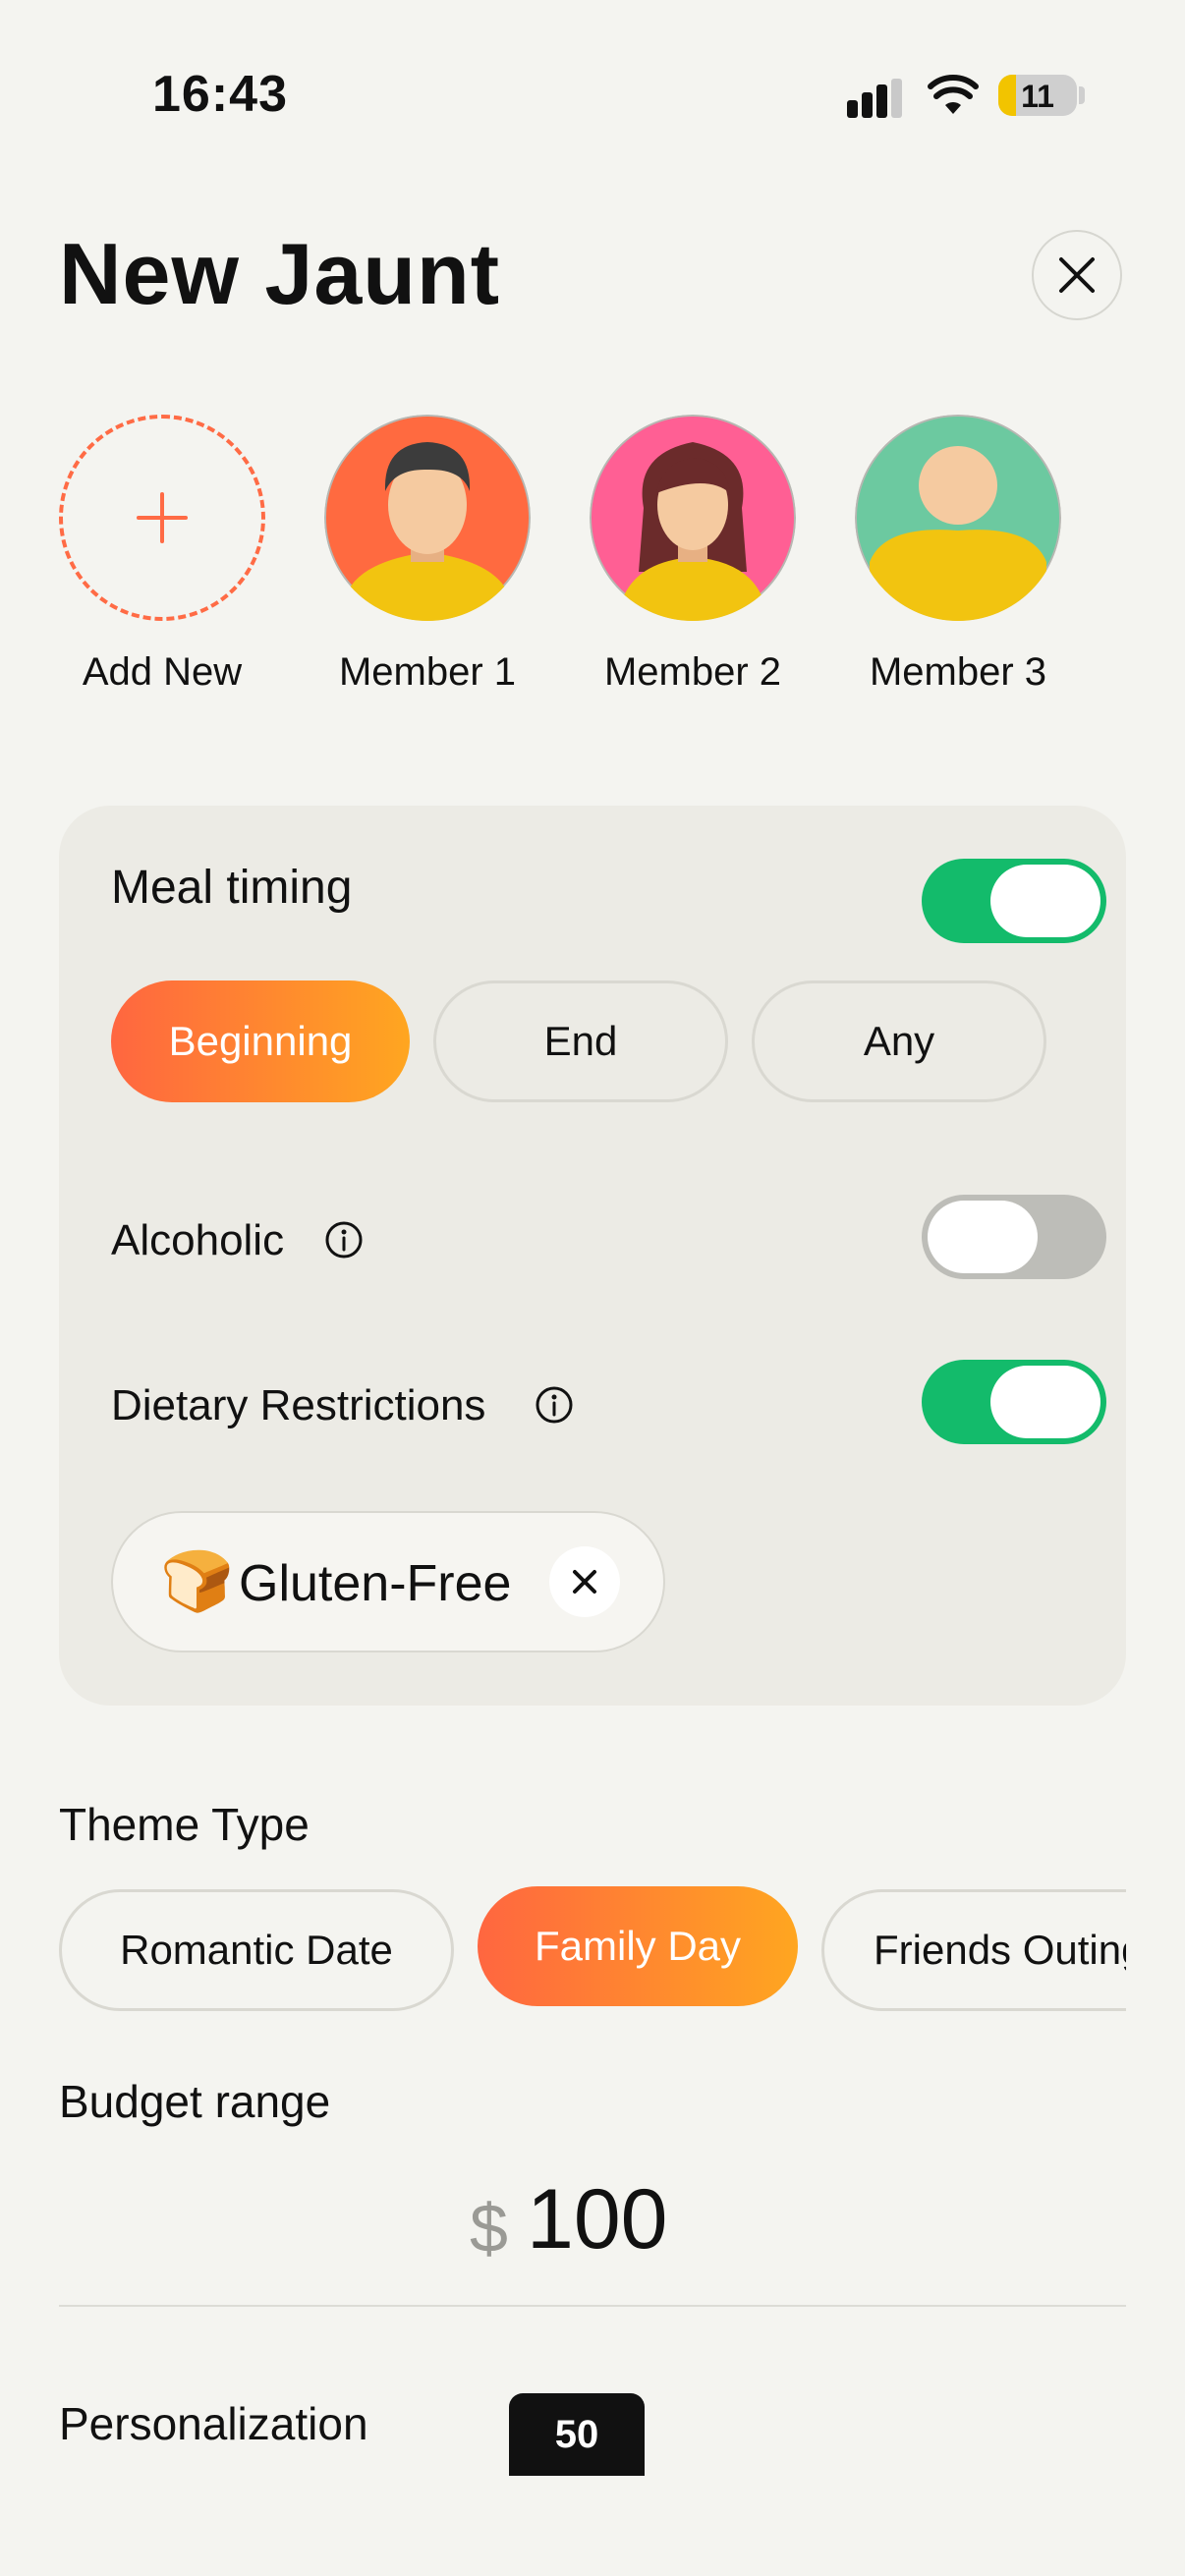  What do you see at coordinates (1014, 1237) in the screenshot?
I see `alcoholic-toggle` at bounding box center [1014, 1237].